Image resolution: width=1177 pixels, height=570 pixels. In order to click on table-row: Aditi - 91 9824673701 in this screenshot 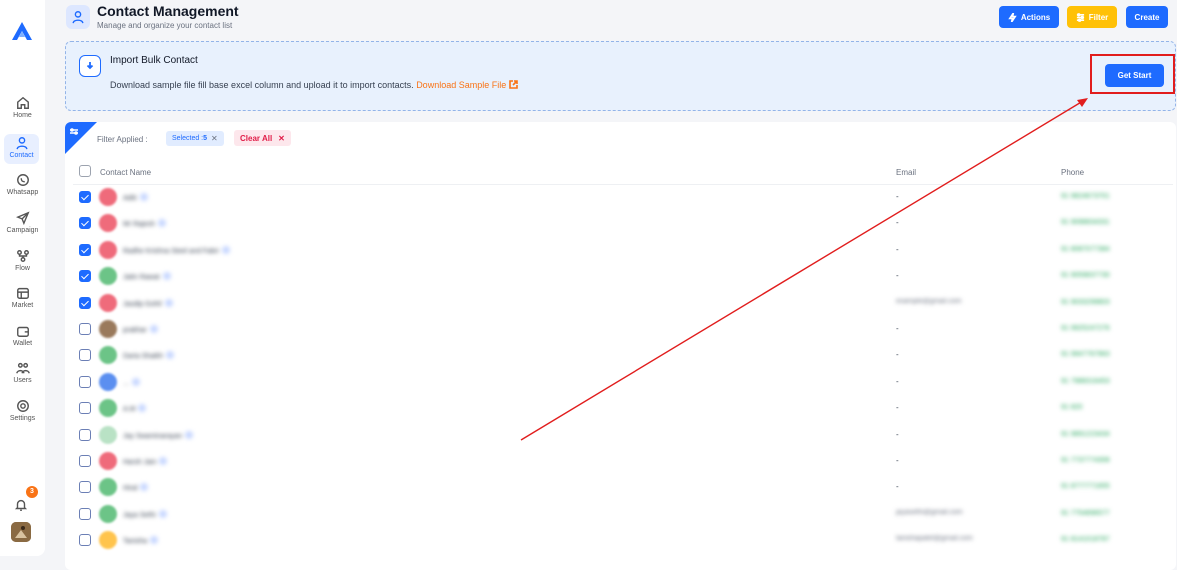, I will do `click(620, 198)`.